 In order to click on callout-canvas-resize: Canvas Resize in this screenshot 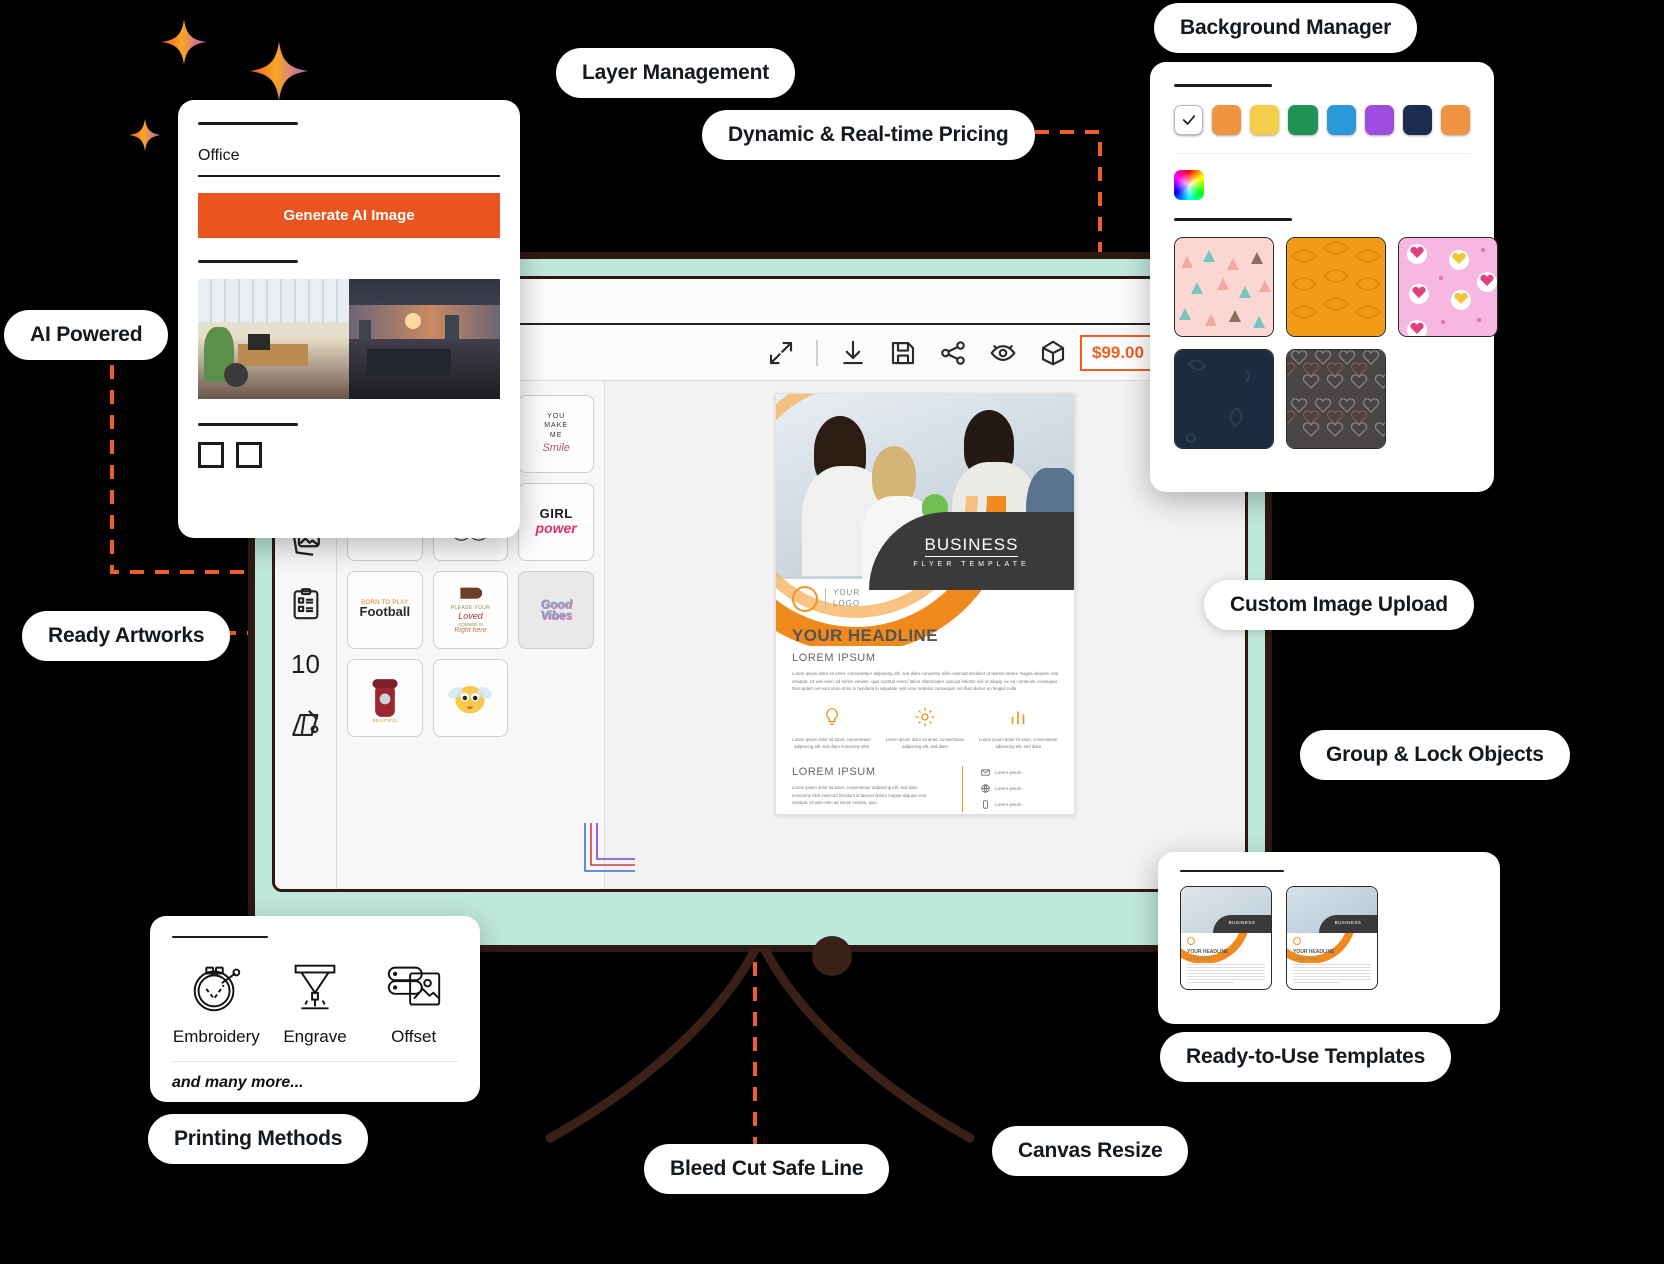, I will do `click(1090, 1151)`.